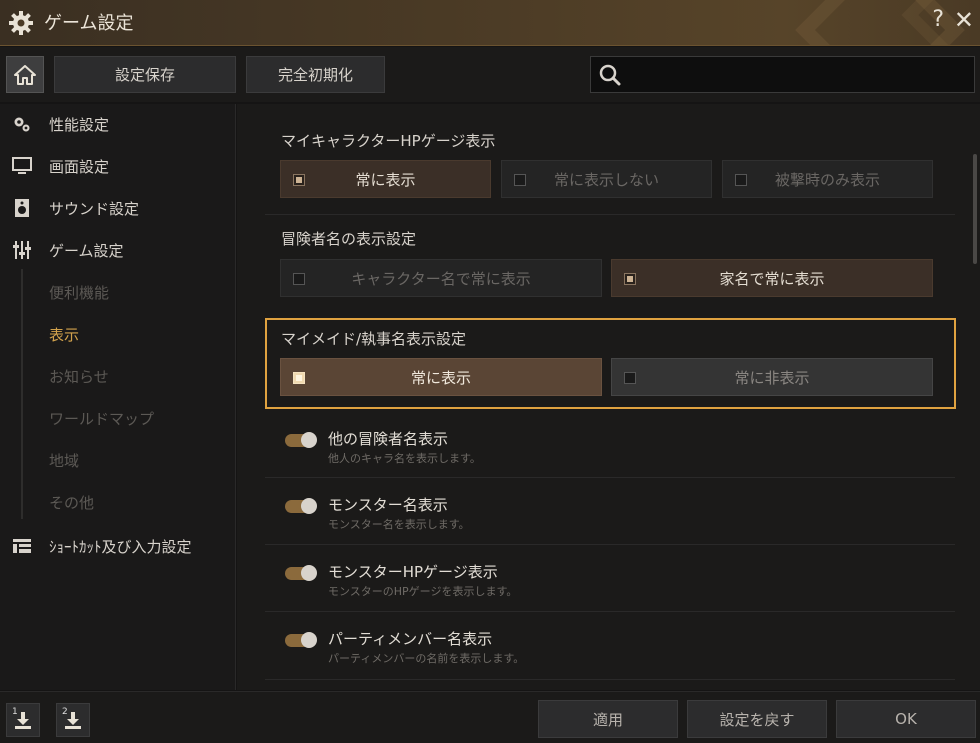 This screenshot has height=743, width=980. I want to click on revert-button: 設定を戻す, so click(757, 719).